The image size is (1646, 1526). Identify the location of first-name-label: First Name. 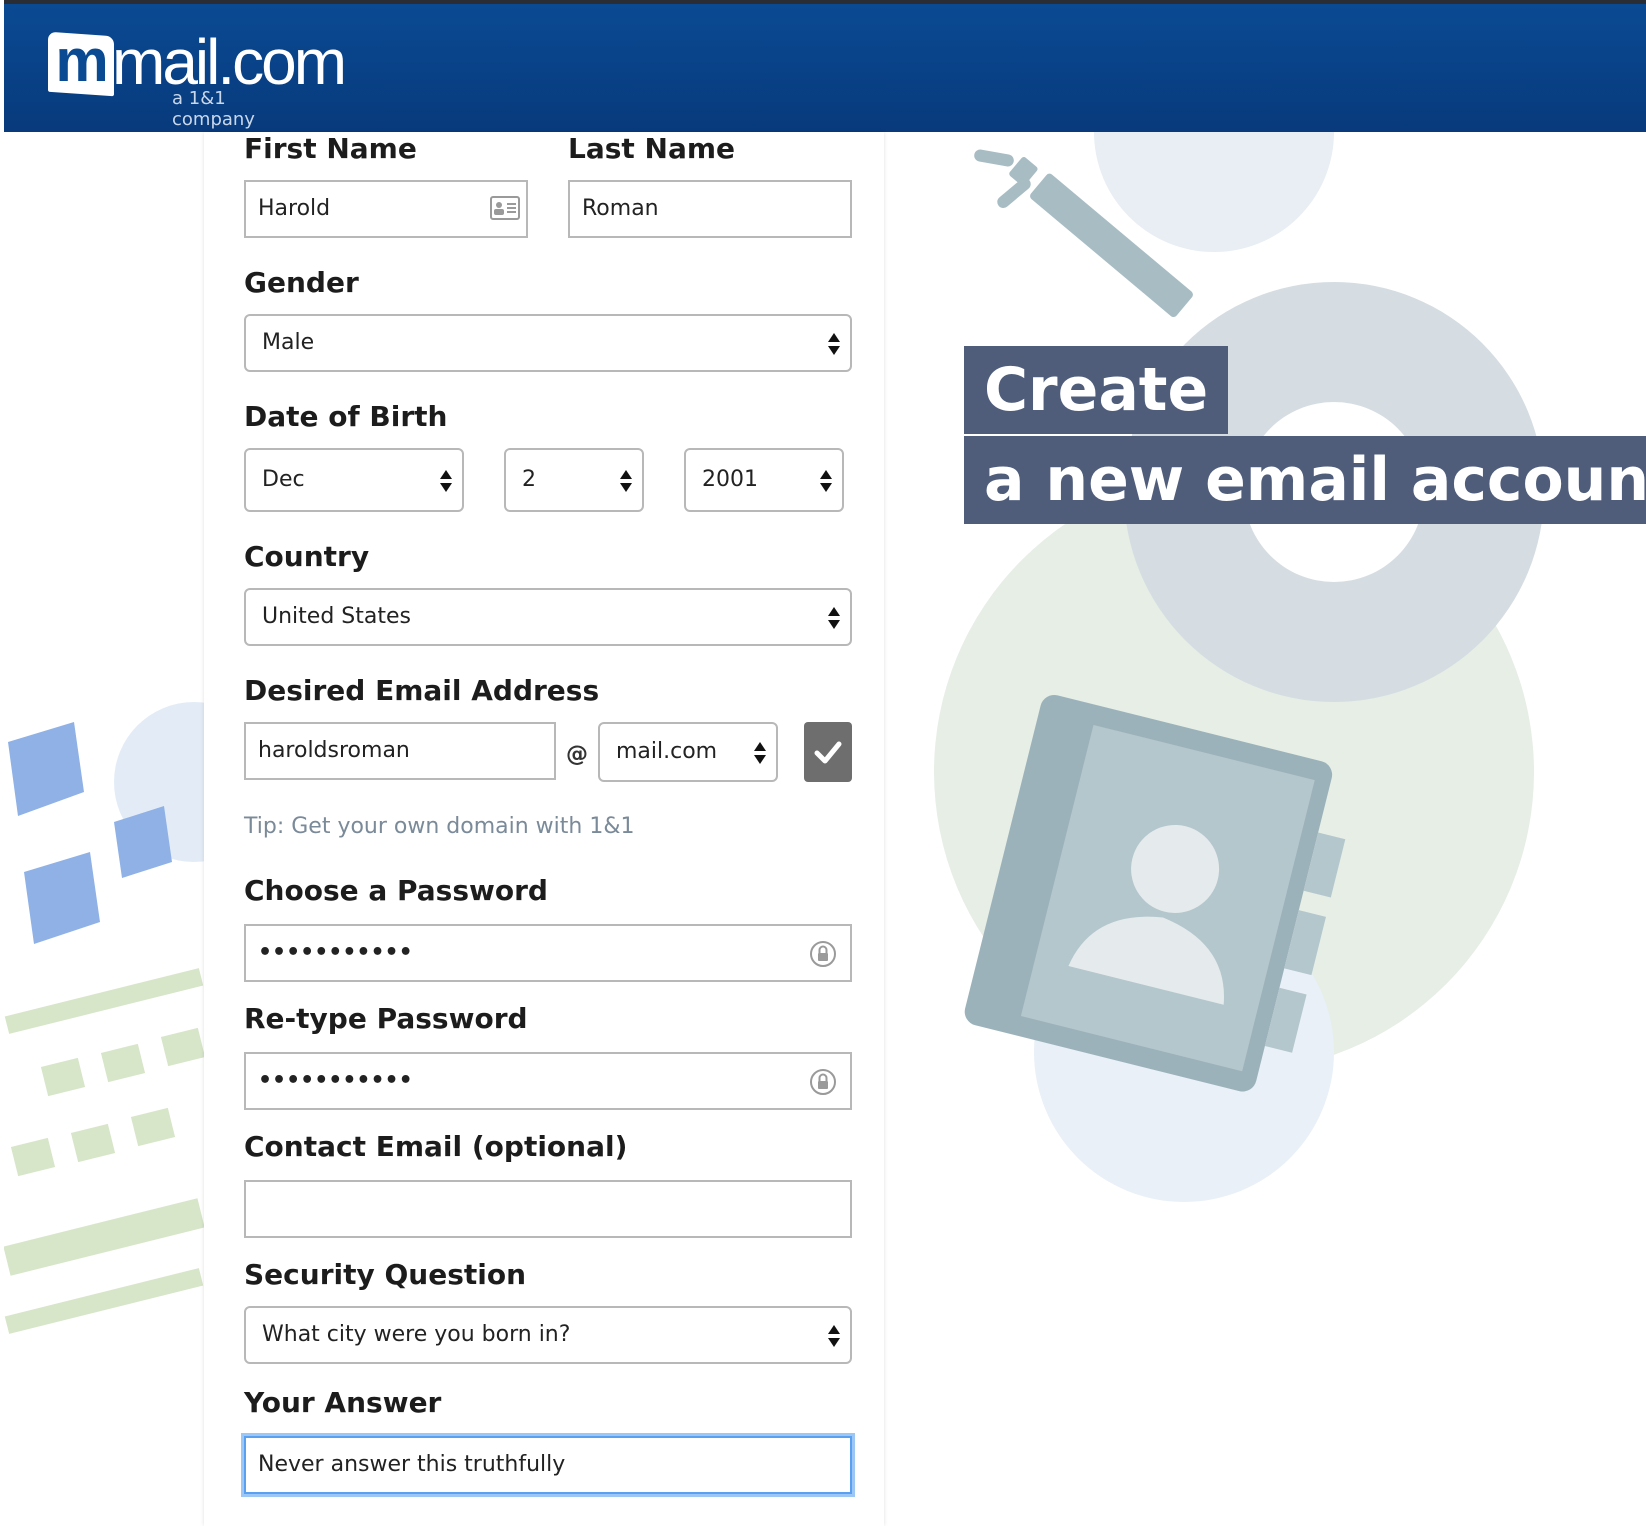
(330, 148).